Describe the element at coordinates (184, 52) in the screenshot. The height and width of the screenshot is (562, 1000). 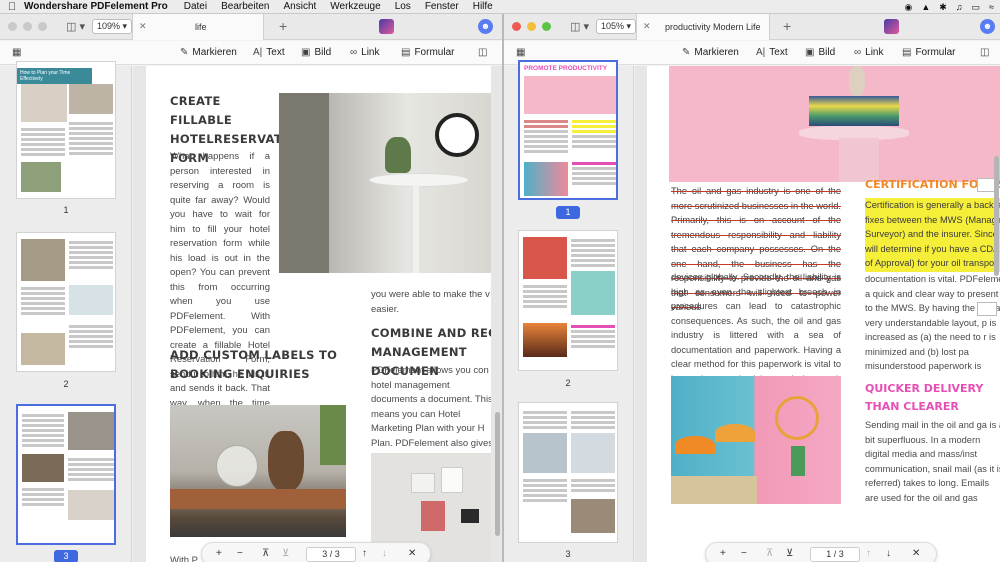
I see `highlighter-icon: ✎` at that location.